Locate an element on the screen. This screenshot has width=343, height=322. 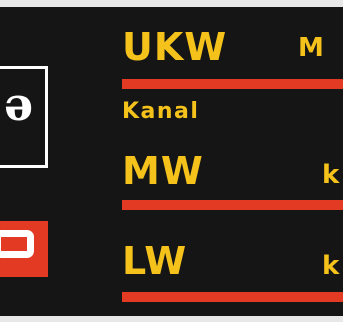
band-bar-lw is located at coordinates (232, 297).